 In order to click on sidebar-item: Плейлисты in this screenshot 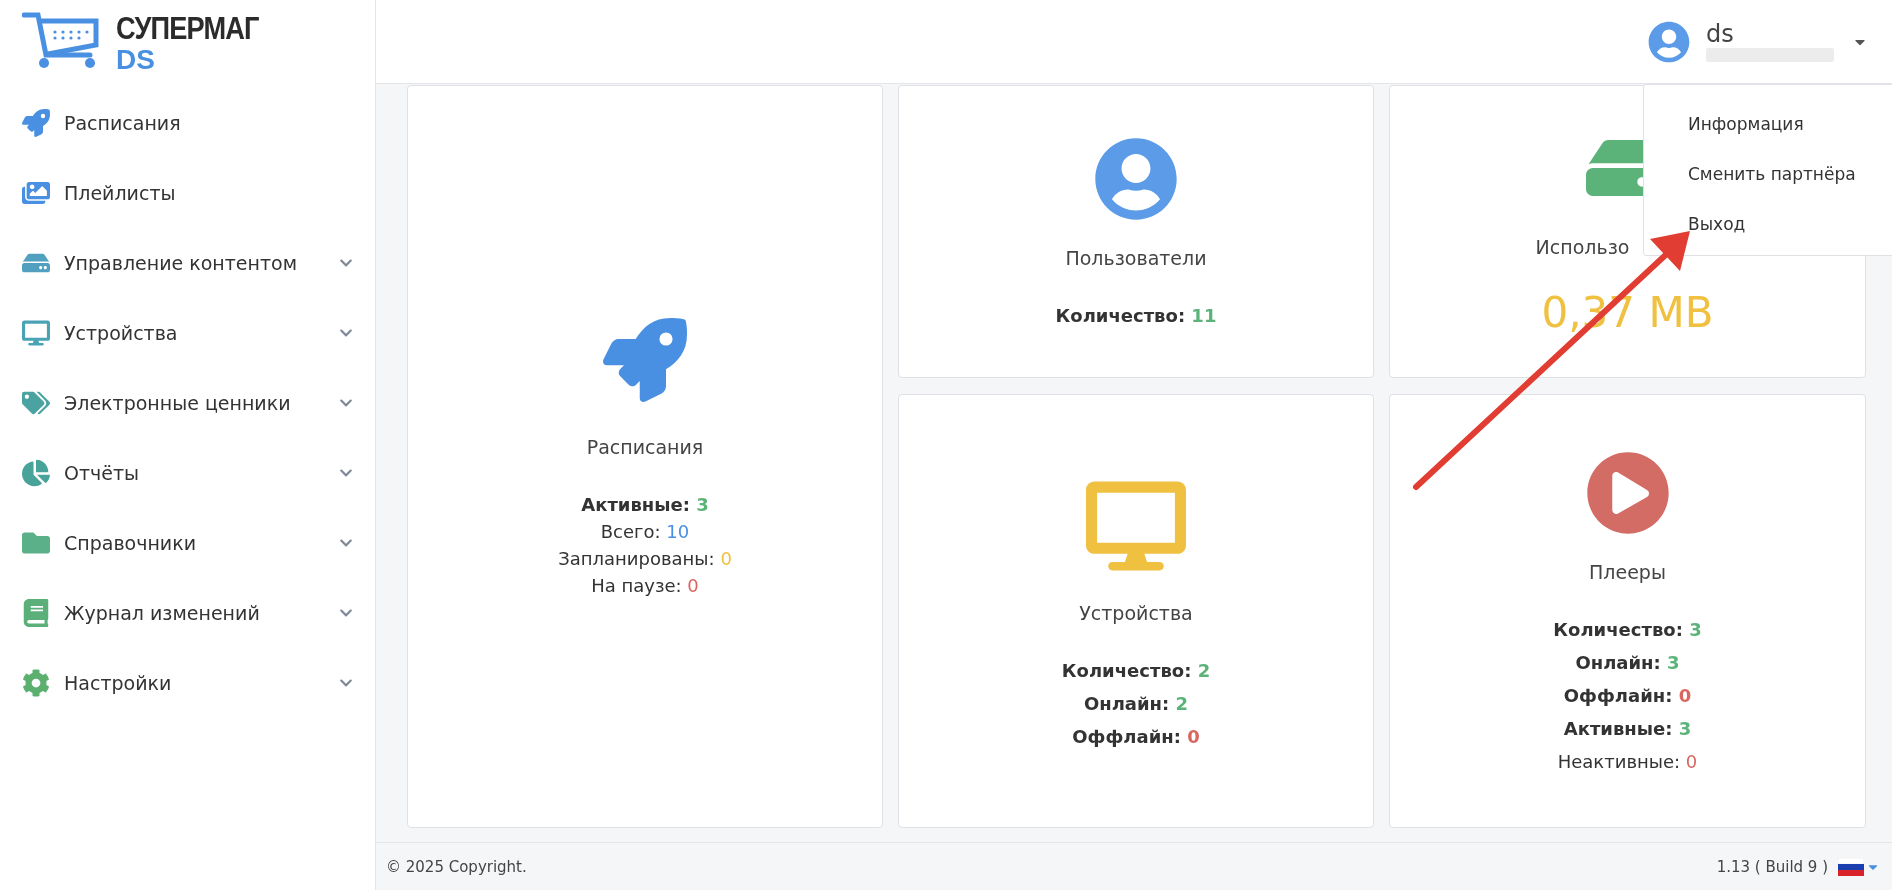, I will do `click(187, 193)`.